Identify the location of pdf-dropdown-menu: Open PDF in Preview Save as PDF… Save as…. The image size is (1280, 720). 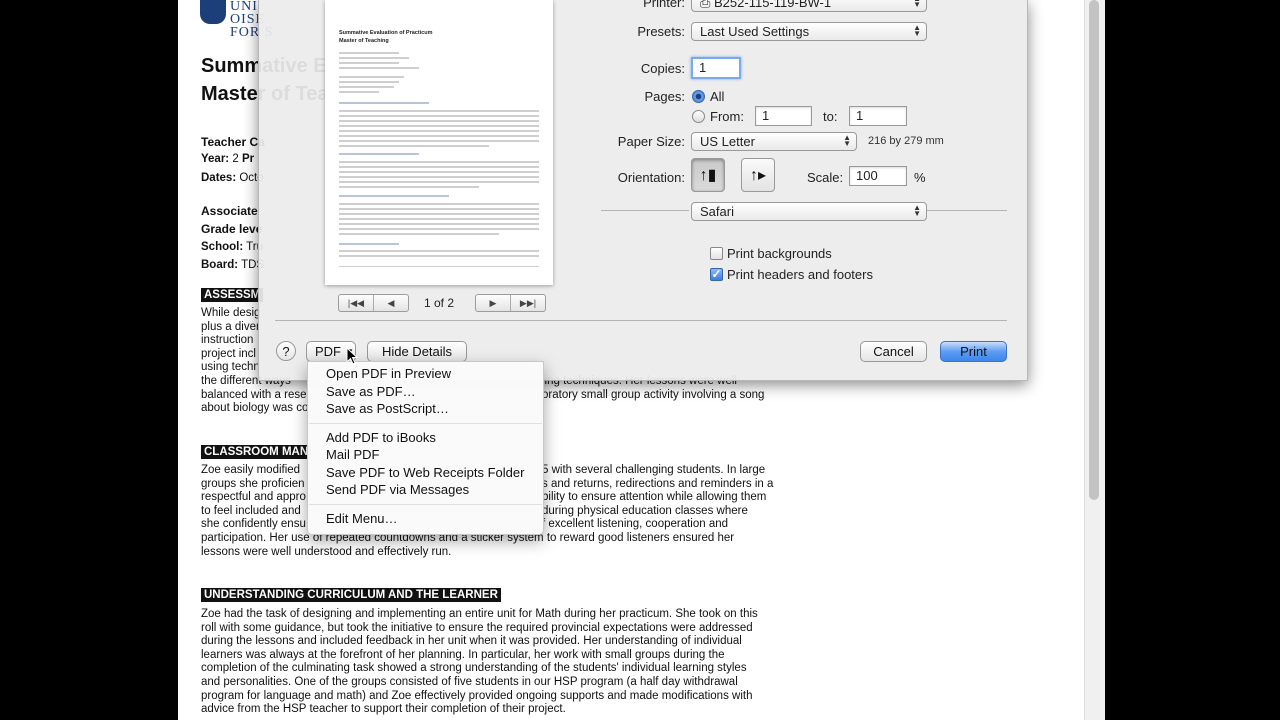
(425, 448).